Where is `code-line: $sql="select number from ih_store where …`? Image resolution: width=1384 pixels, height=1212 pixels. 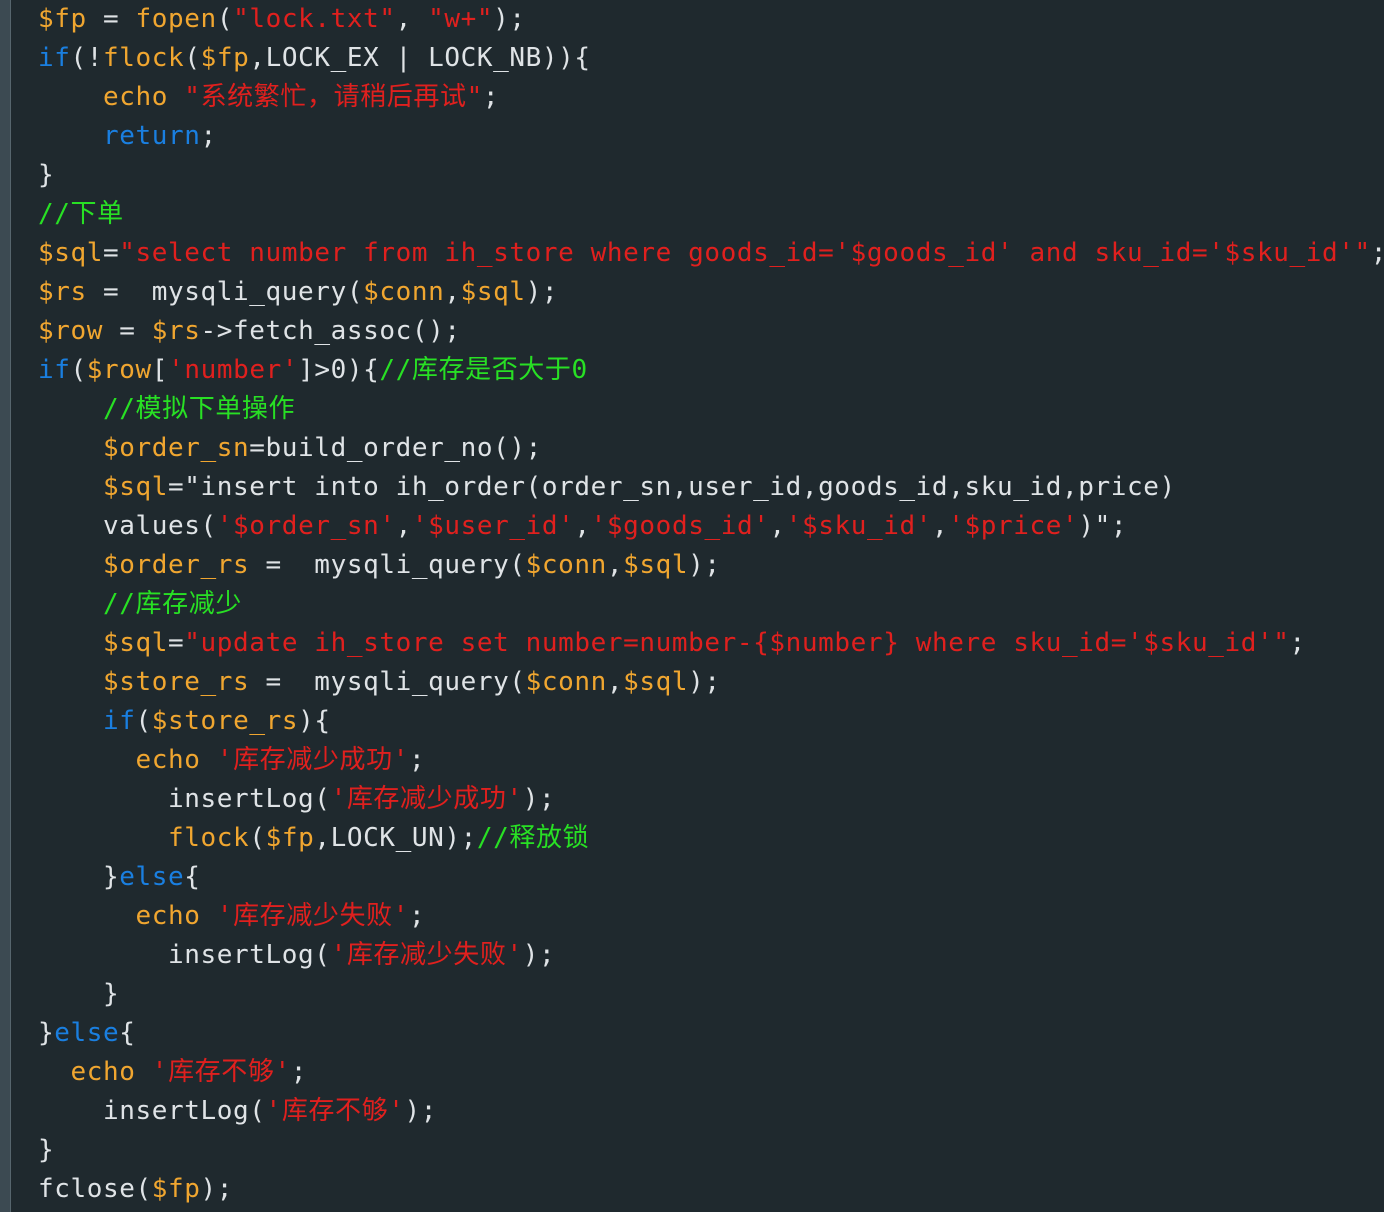
code-line: $sql="select number from ih_store where … is located at coordinates (711, 253).